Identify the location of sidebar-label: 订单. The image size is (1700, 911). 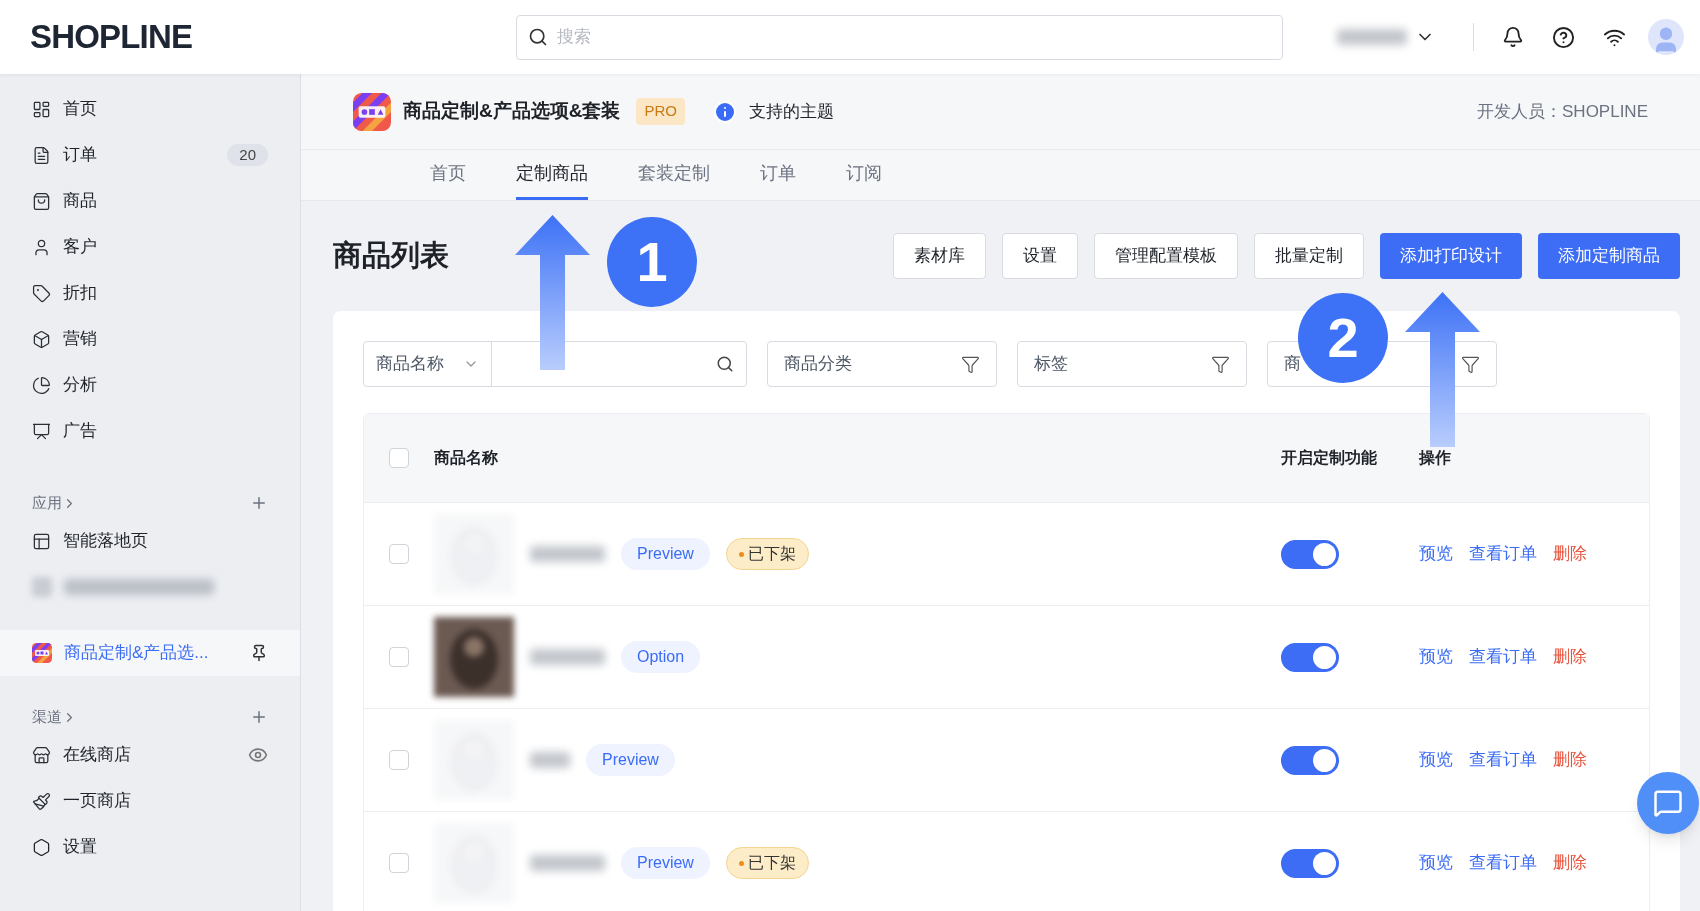
(80, 155).